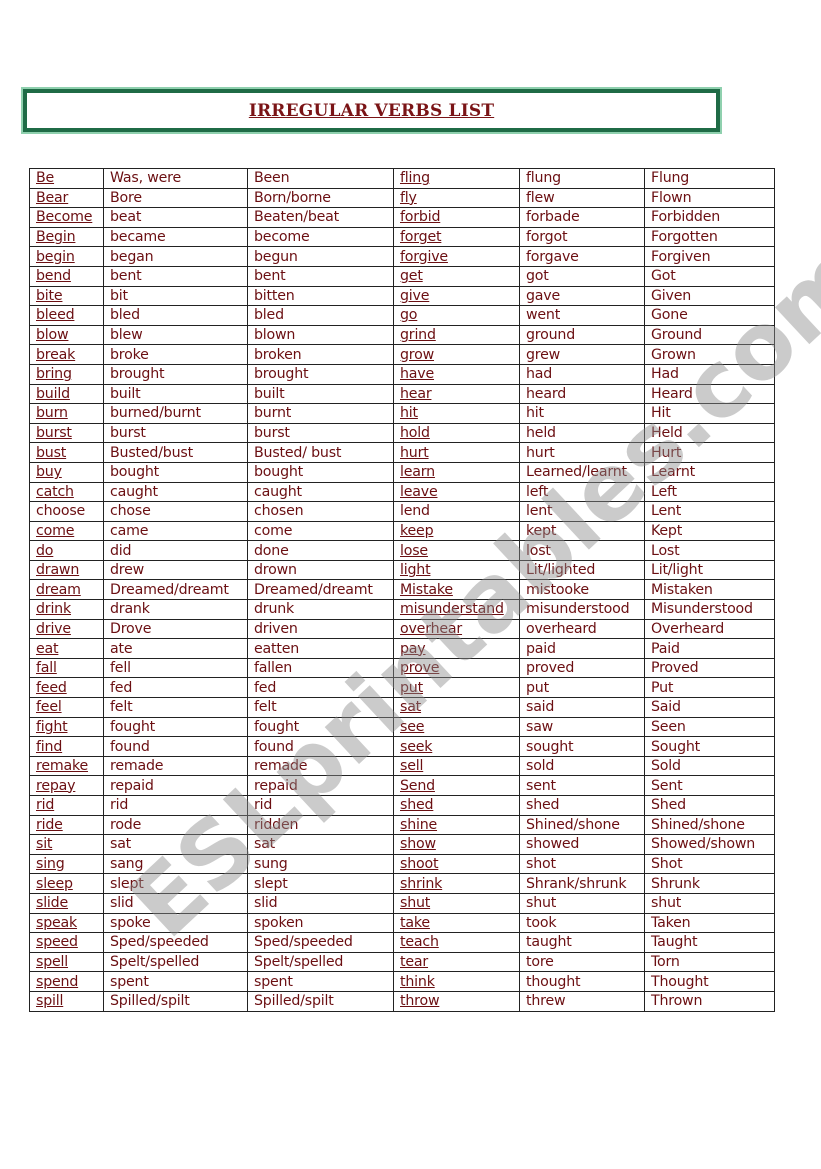  What do you see at coordinates (55, 531) in the screenshot?
I see `verb-link: come` at bounding box center [55, 531].